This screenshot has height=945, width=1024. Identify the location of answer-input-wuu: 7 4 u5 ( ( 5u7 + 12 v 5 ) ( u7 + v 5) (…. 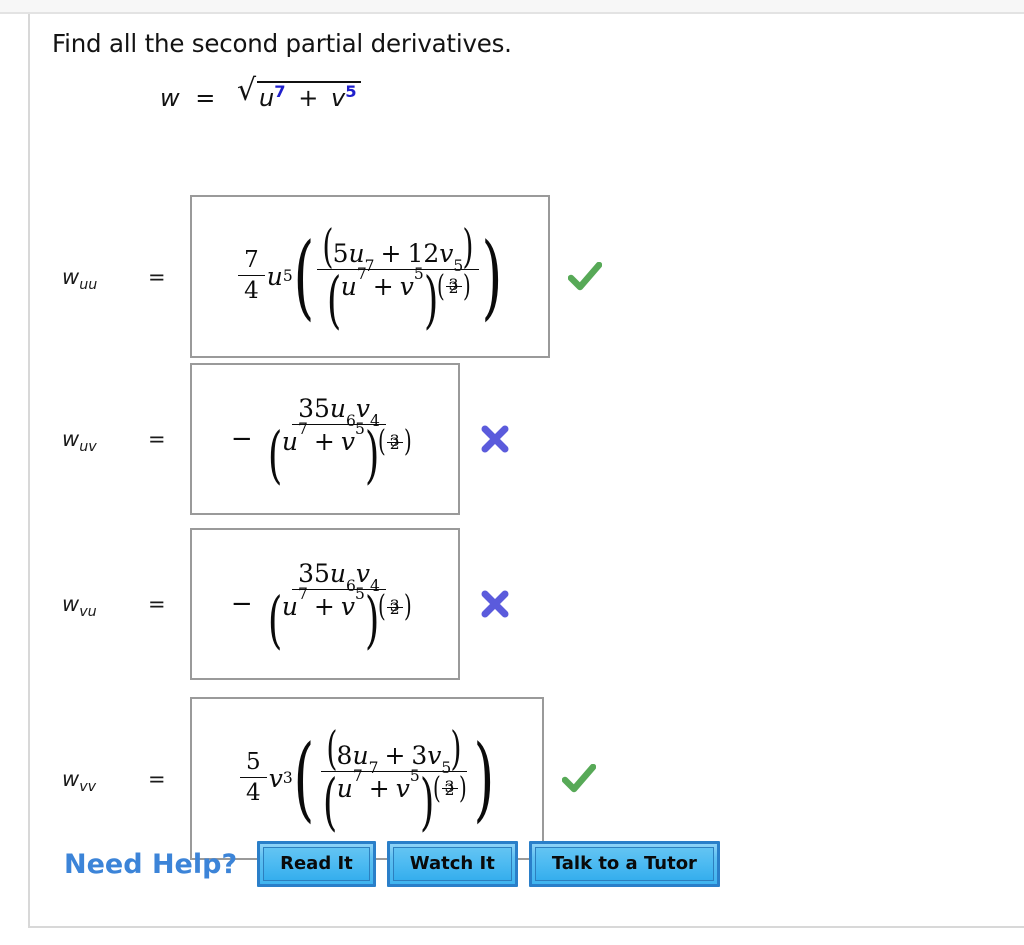
(369, 276).